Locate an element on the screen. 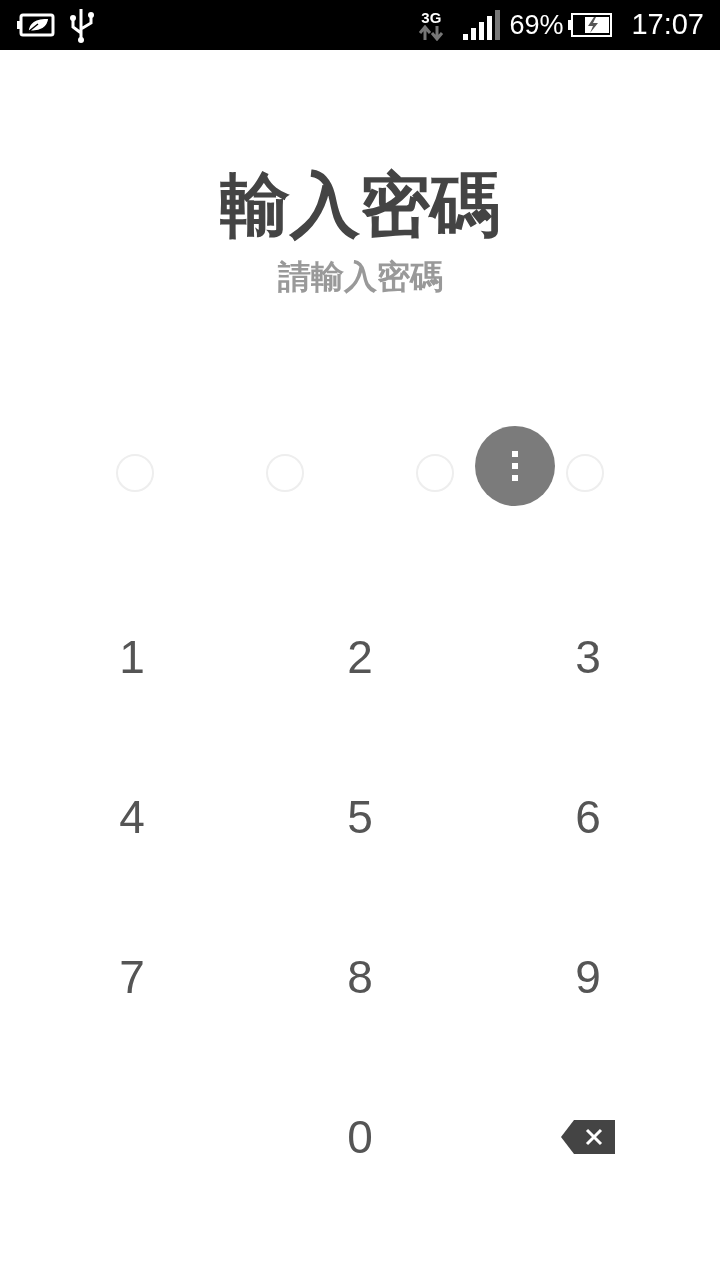 Image resolution: width=720 pixels, height=1280 pixels. keypad-key: 4 is located at coordinates (132, 817).